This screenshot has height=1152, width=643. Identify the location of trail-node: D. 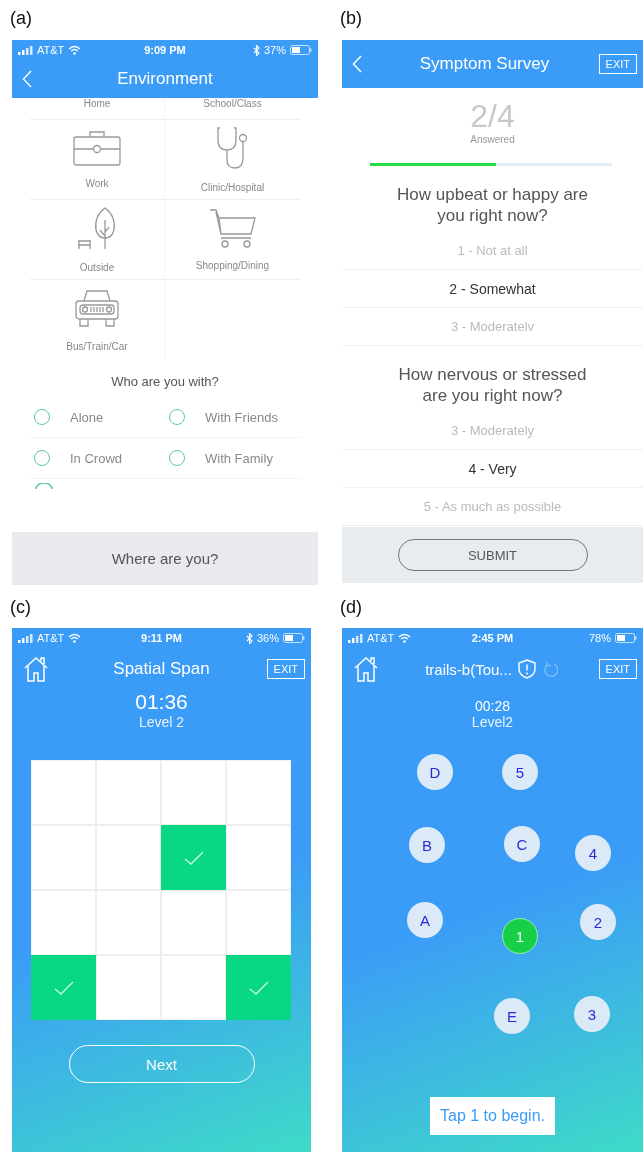
(435, 772).